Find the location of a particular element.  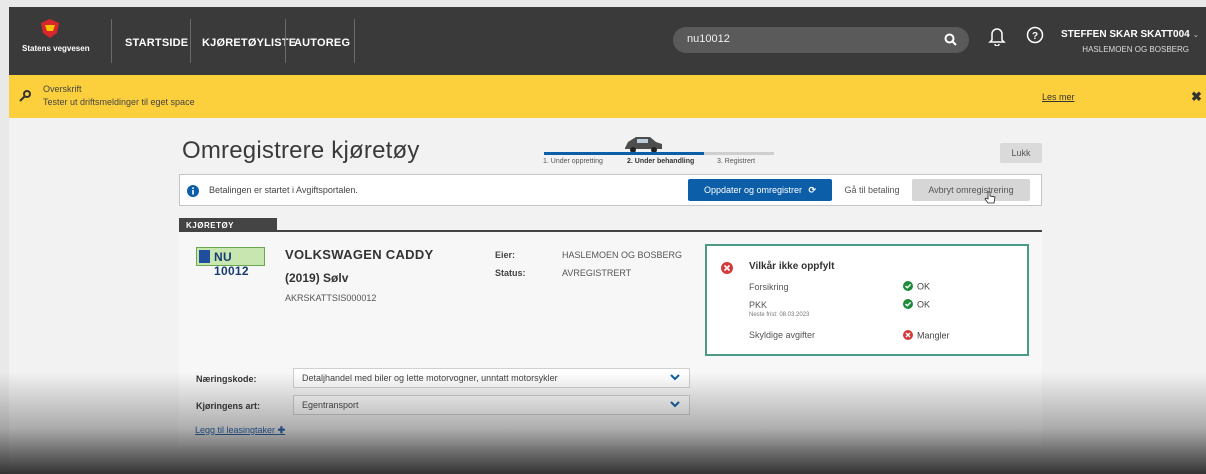

section-rule is located at coordinates (610, 231).